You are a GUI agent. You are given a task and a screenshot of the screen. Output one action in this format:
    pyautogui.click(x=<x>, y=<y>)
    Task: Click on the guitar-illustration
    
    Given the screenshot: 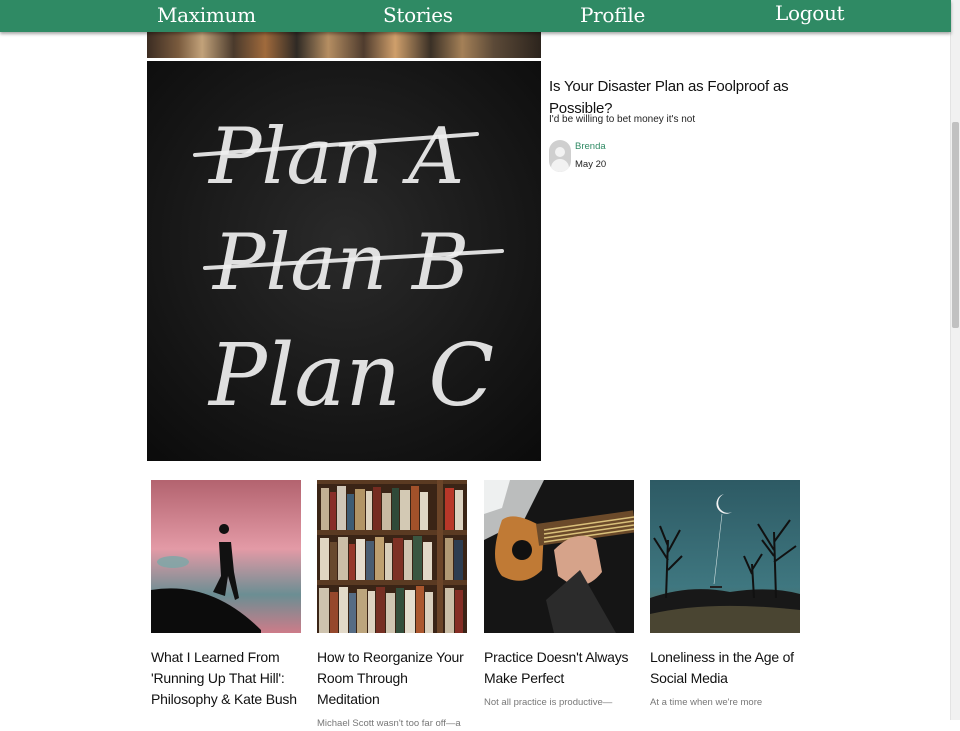 What is the action you would take?
    pyautogui.click(x=559, y=556)
    